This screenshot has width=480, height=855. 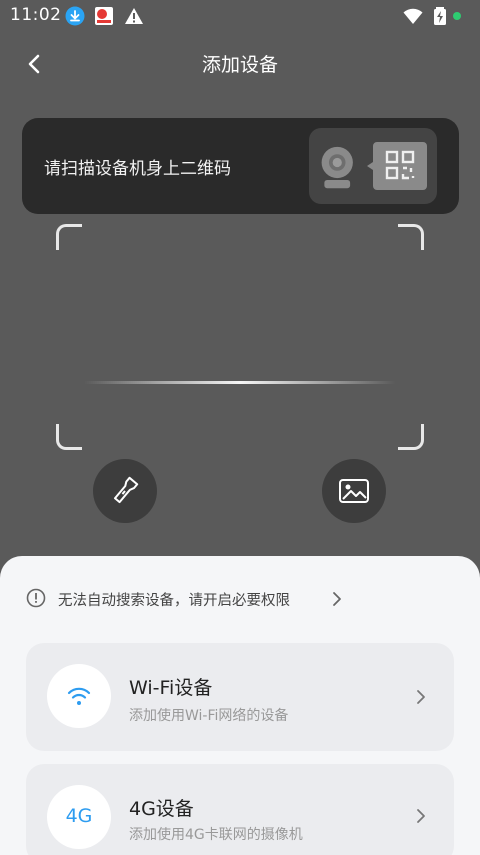 What do you see at coordinates (174, 601) in the screenshot?
I see `permission-notice-text: 无法自动搜索设备，请开启必要权限` at bounding box center [174, 601].